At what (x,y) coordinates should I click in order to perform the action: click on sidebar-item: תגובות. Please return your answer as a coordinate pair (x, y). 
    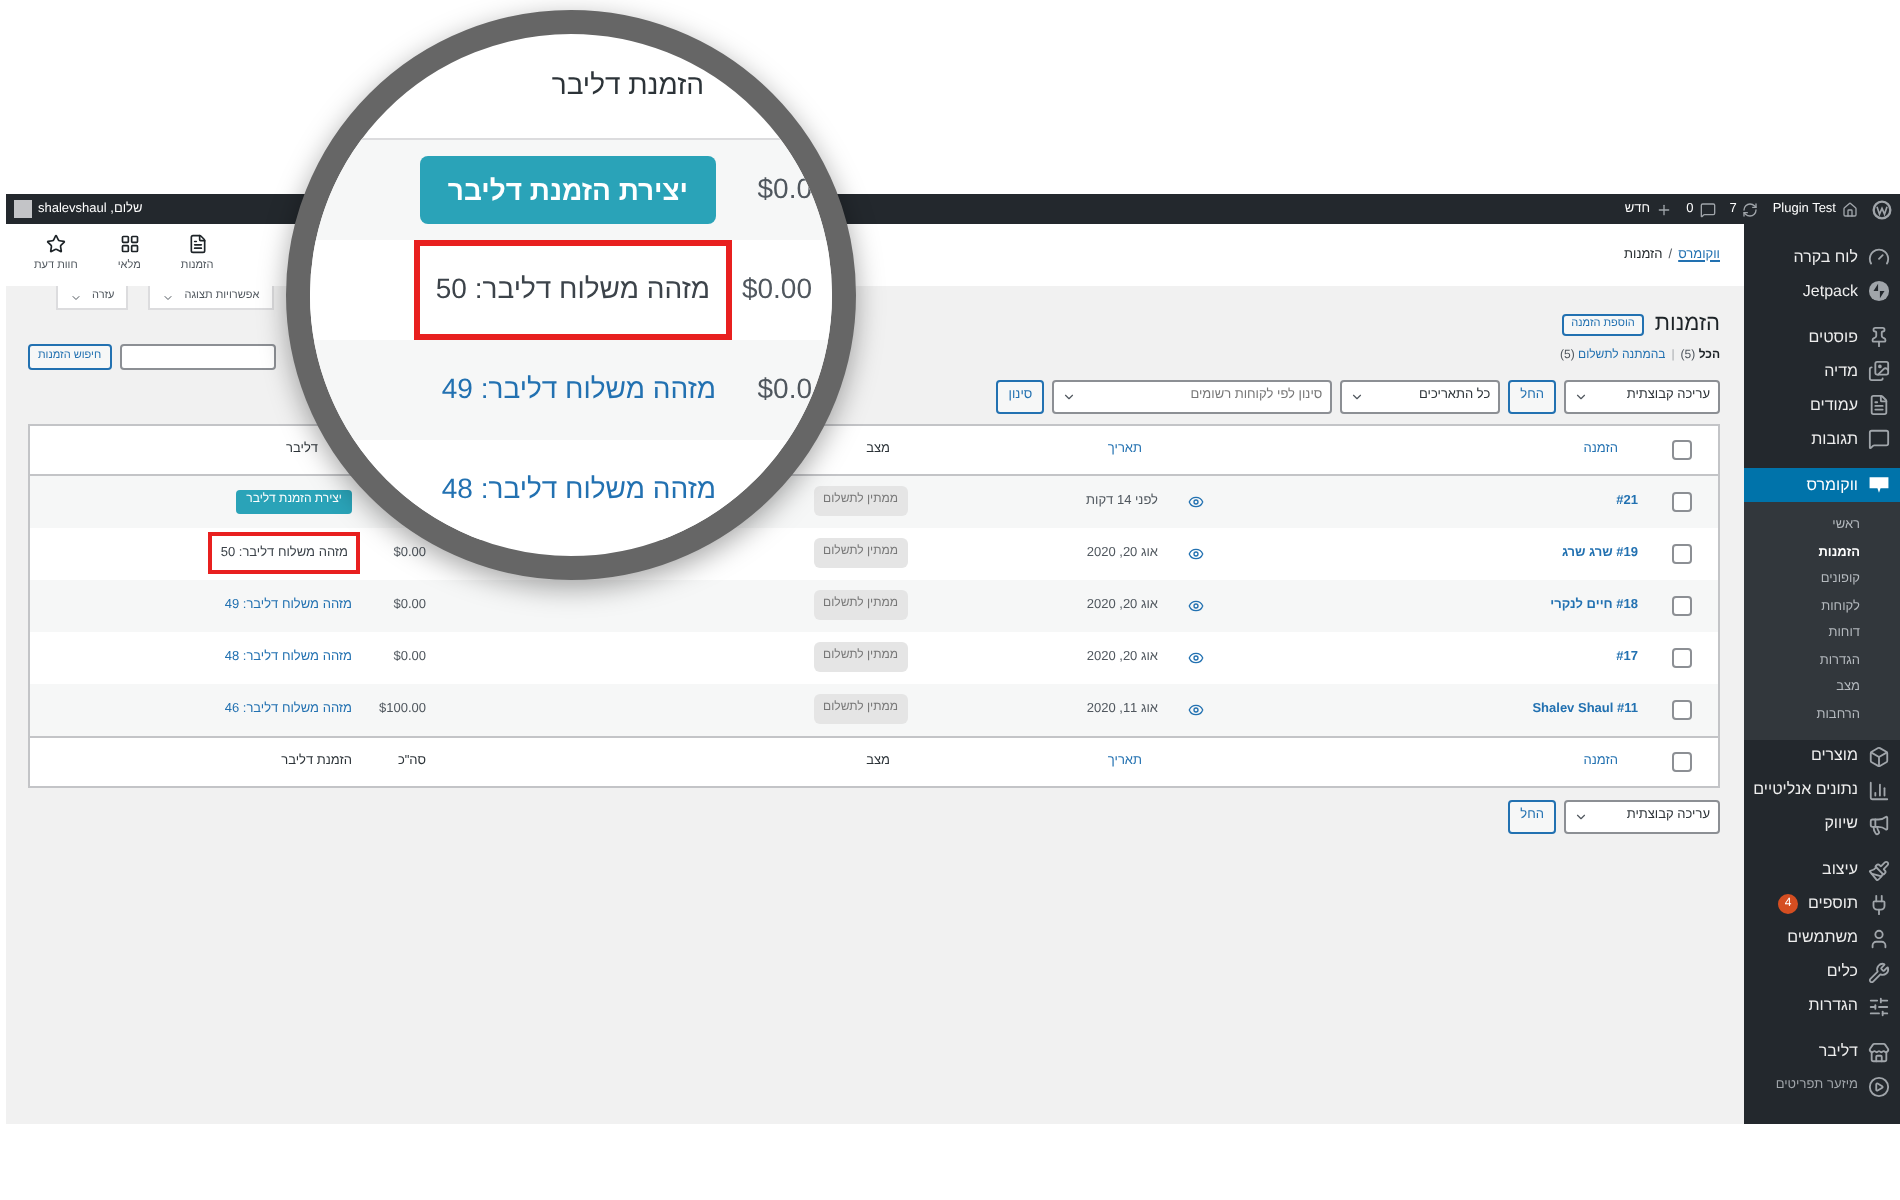
    Looking at the image, I should click on (1822, 439).